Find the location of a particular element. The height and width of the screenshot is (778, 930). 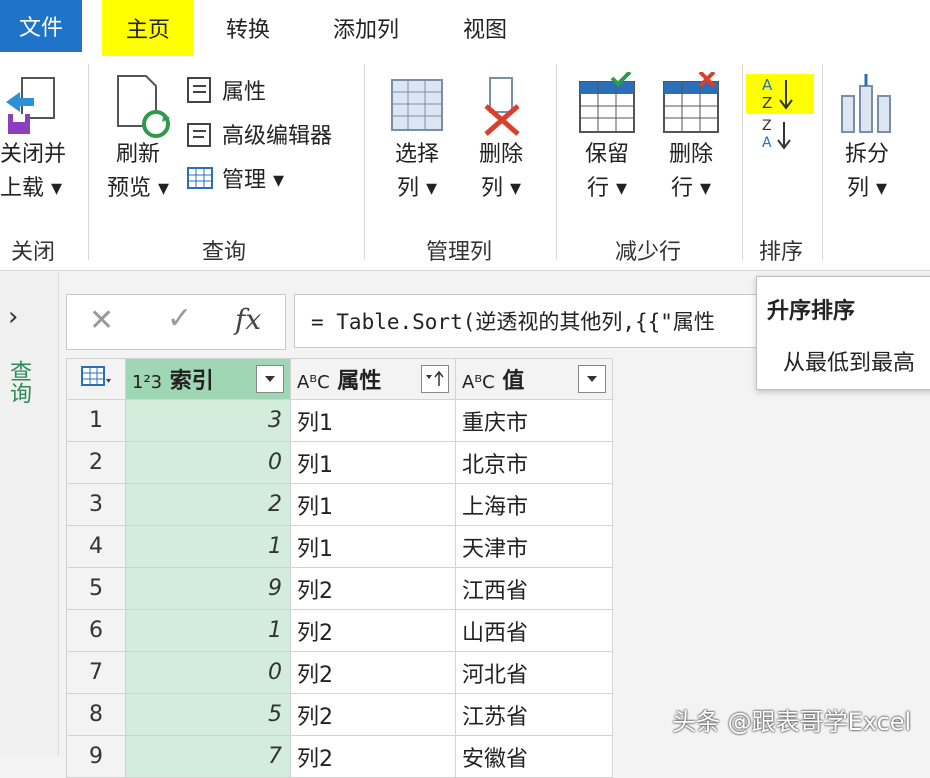

tab-home-label: 主页 is located at coordinates (147, 30).